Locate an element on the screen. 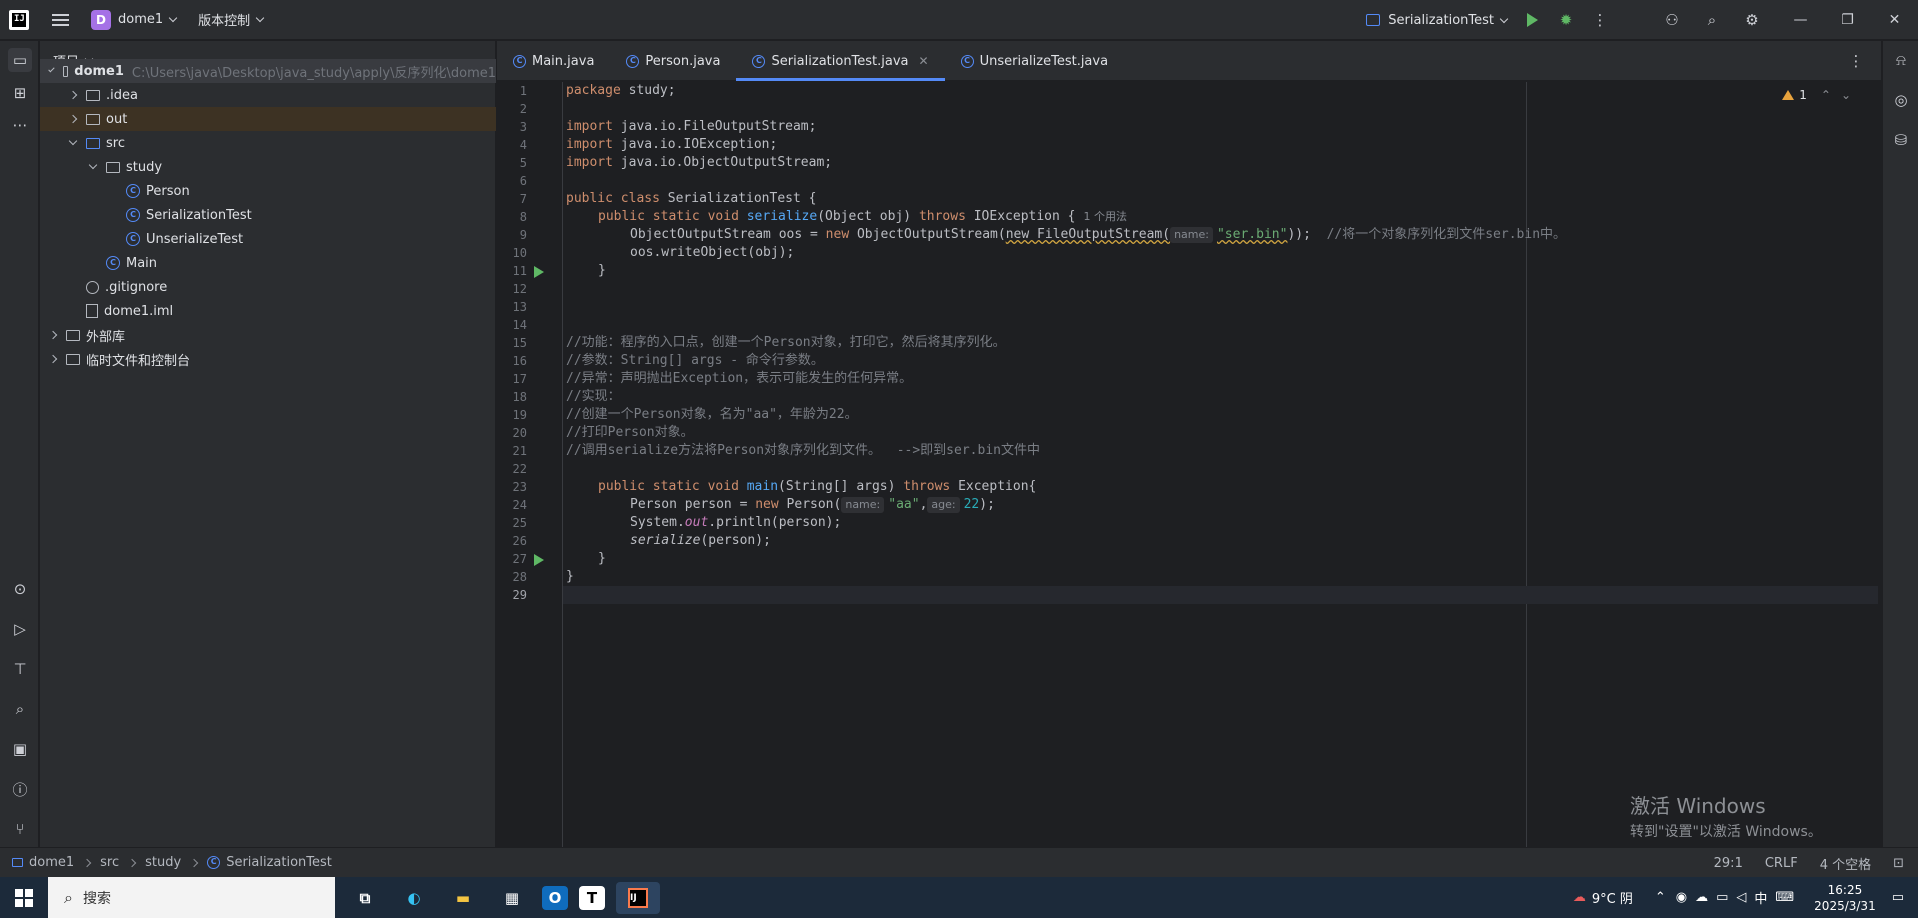  run-class-icon is located at coordinates (539, 272).